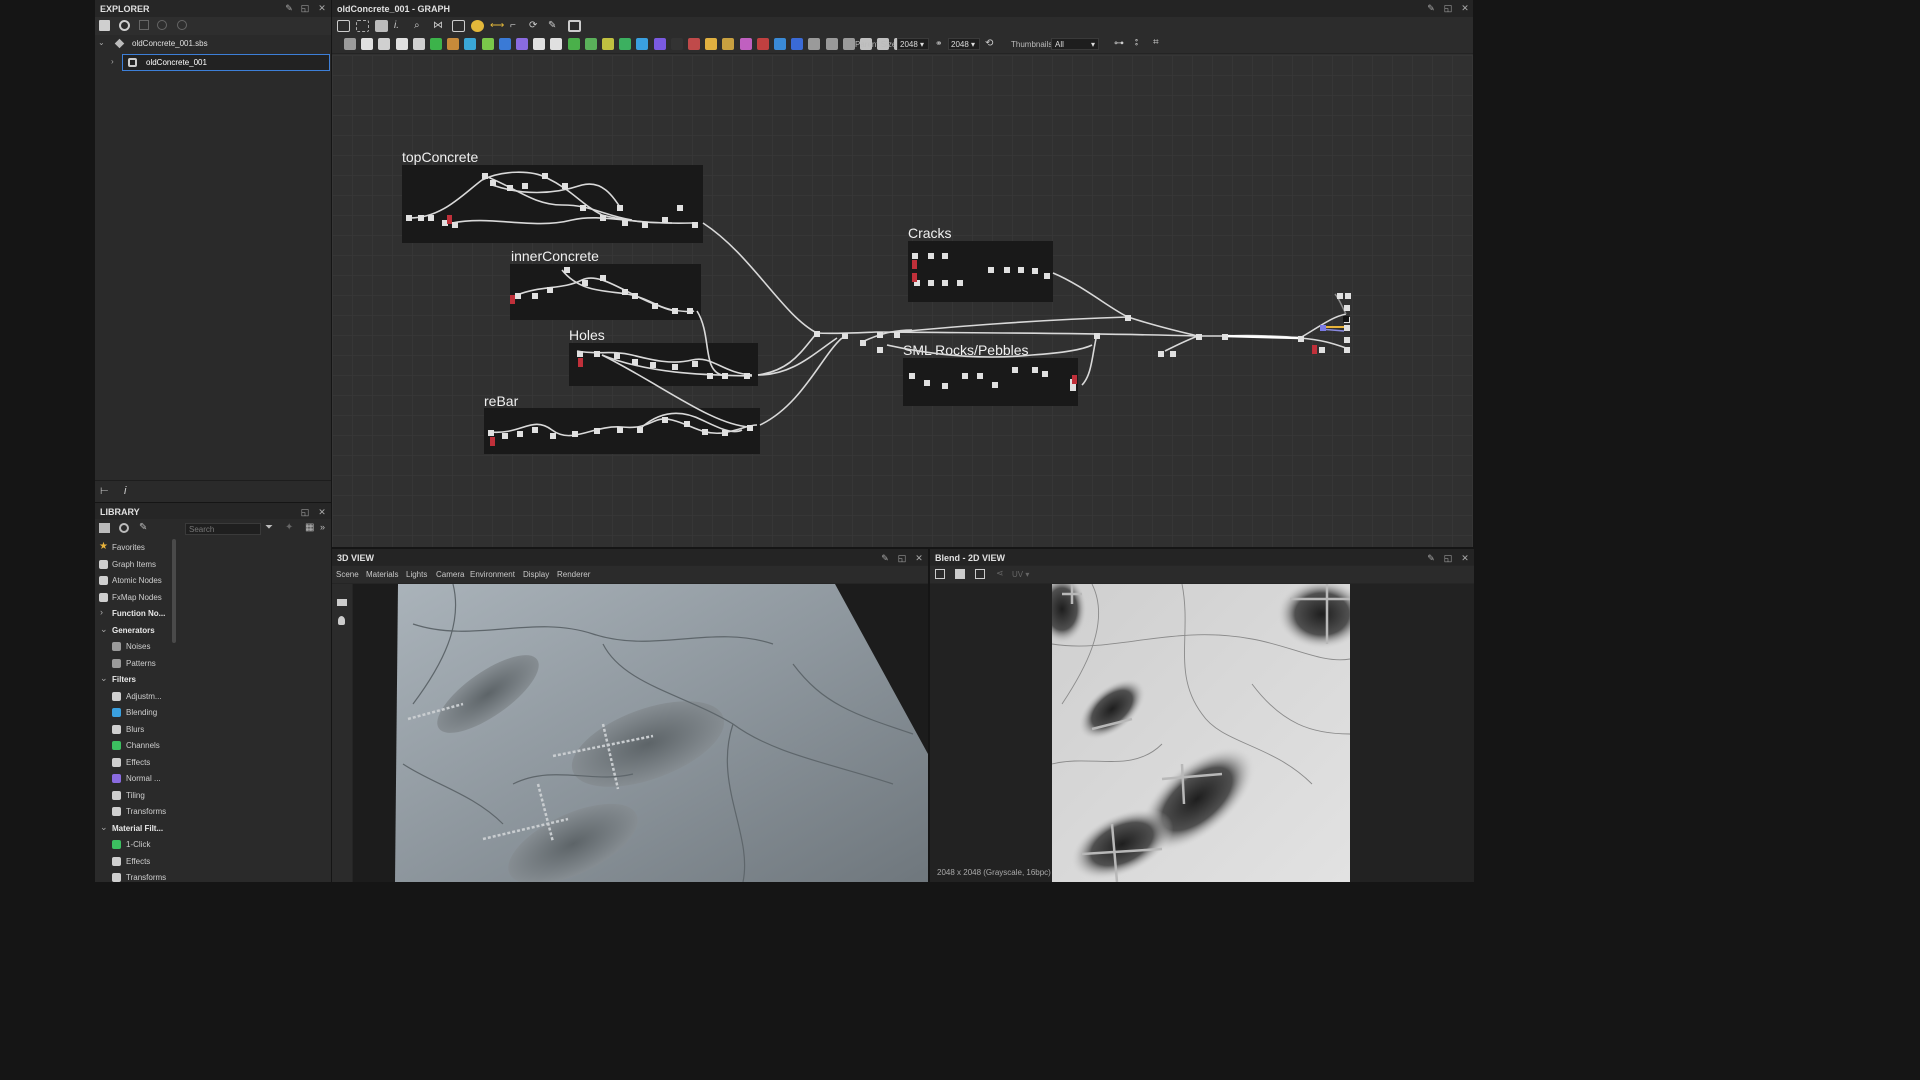 This screenshot has width=1920, height=1080. What do you see at coordinates (132, 680) in the screenshot?
I see `library-item: ⌄ Filters` at bounding box center [132, 680].